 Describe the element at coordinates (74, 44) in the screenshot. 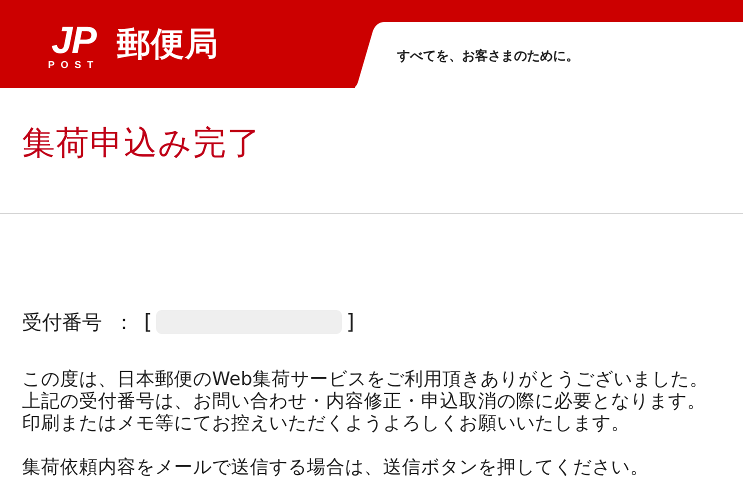

I see `post-logo: JP POST` at that location.